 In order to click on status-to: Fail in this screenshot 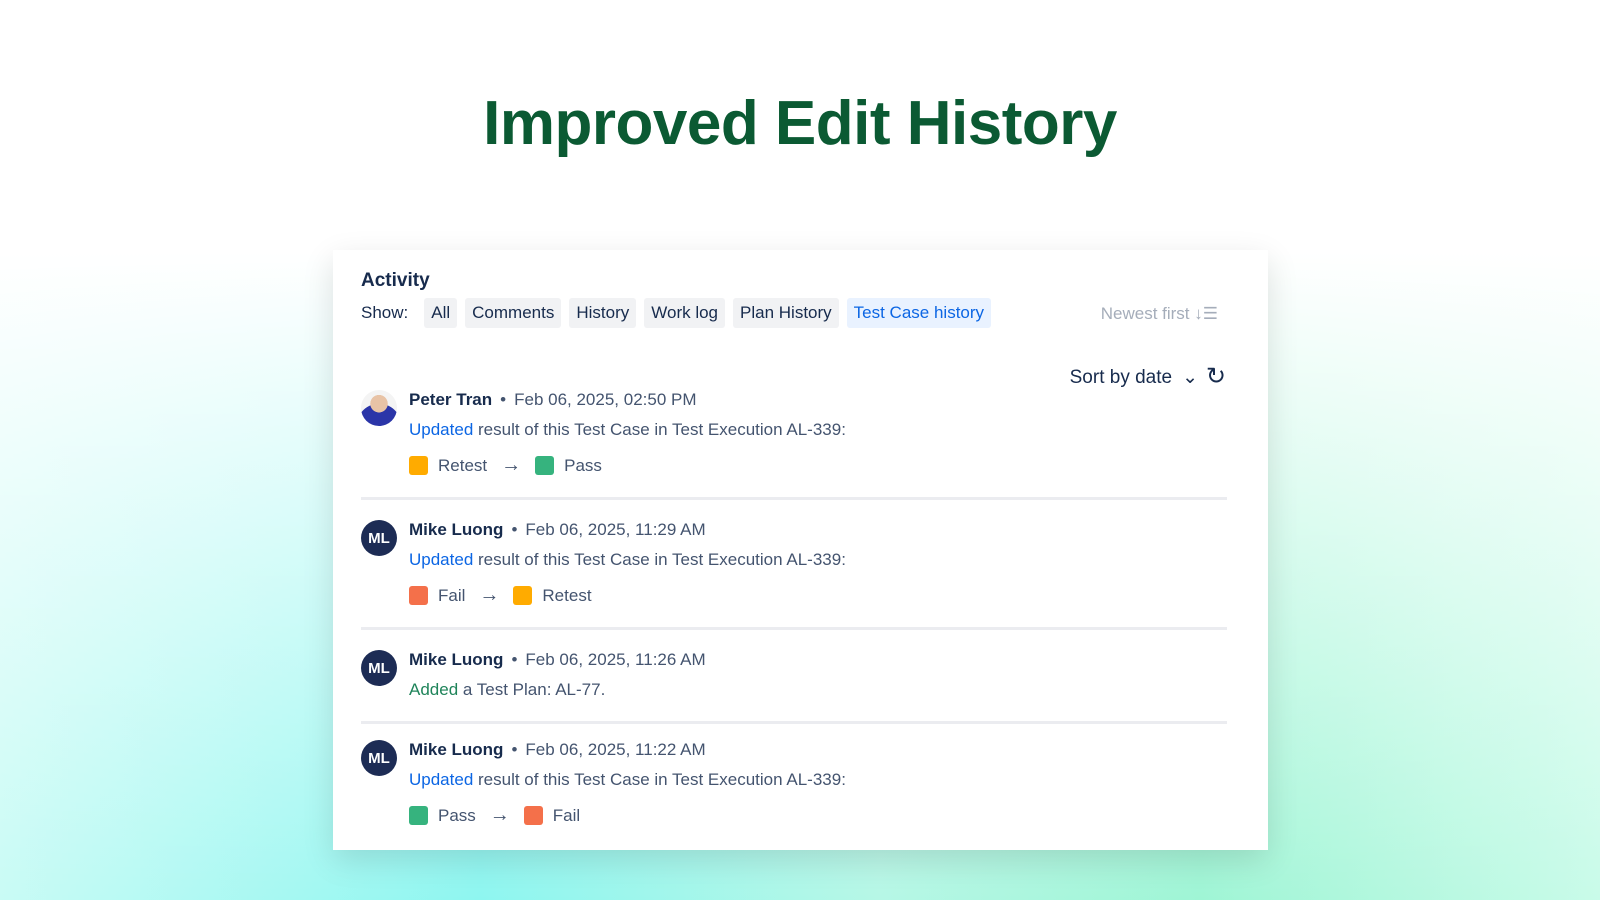, I will do `click(566, 815)`.